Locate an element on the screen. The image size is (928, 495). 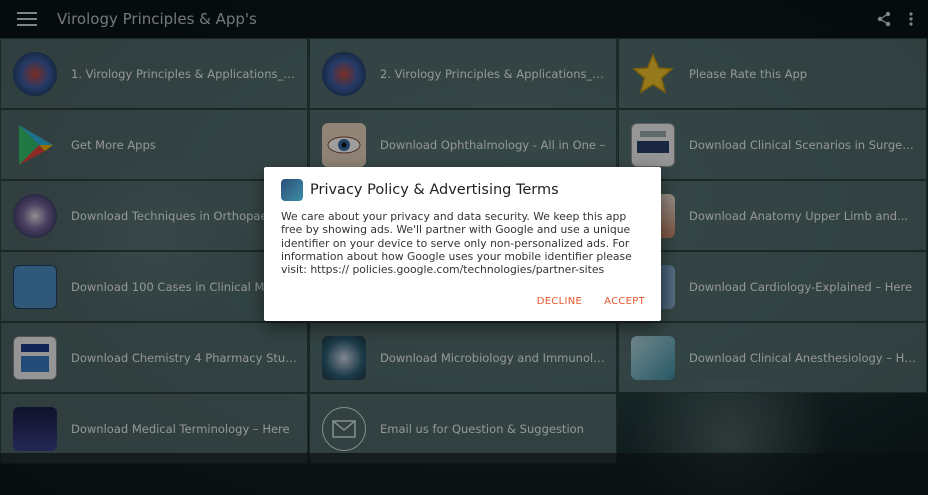
accept-button: ACCEPT is located at coordinates (624, 301).